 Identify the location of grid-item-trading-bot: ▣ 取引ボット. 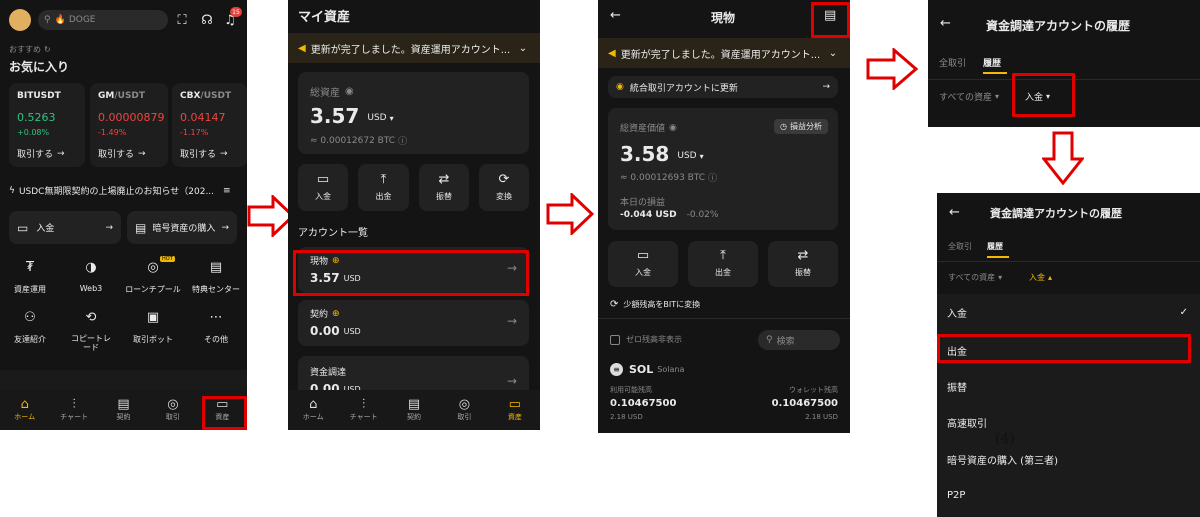
(153, 327).